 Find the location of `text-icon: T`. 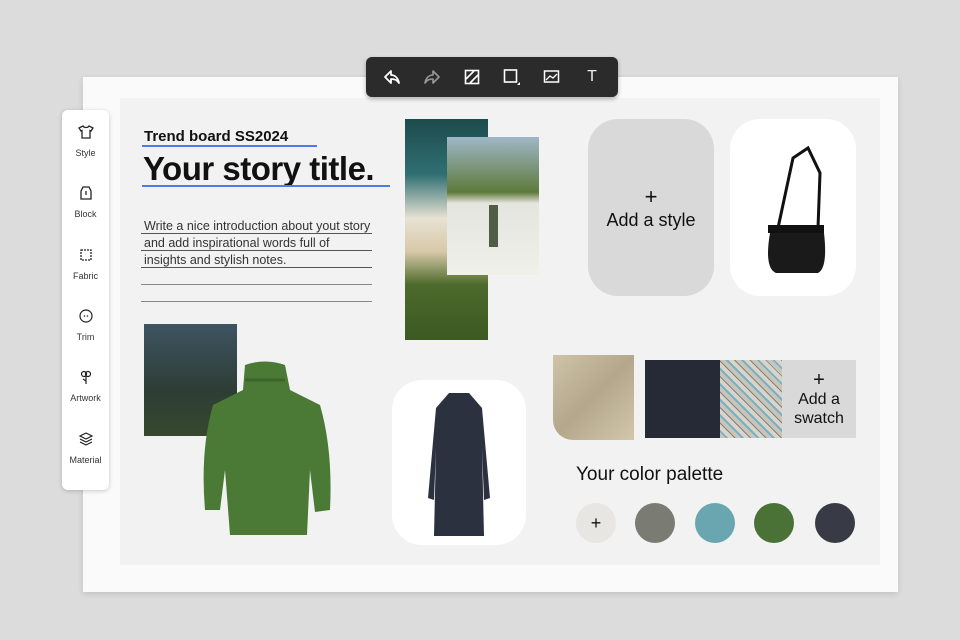

text-icon: T is located at coordinates (592, 77).